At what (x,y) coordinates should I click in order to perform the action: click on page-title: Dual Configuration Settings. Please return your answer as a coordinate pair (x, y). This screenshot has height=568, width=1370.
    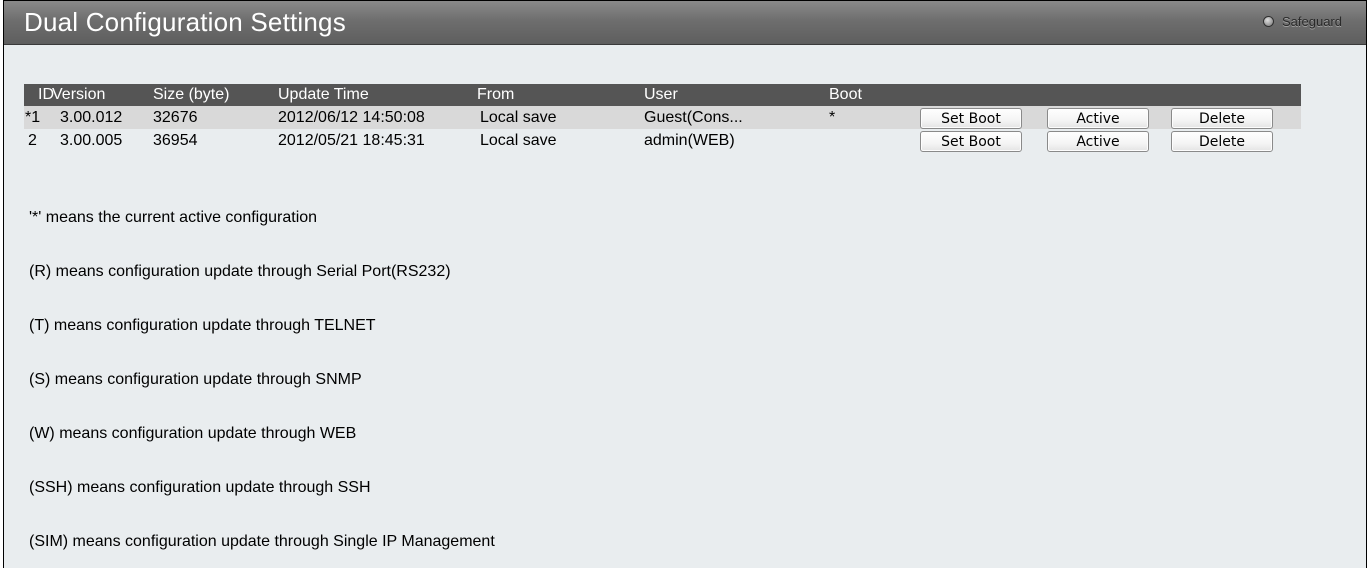
    Looking at the image, I should click on (185, 22).